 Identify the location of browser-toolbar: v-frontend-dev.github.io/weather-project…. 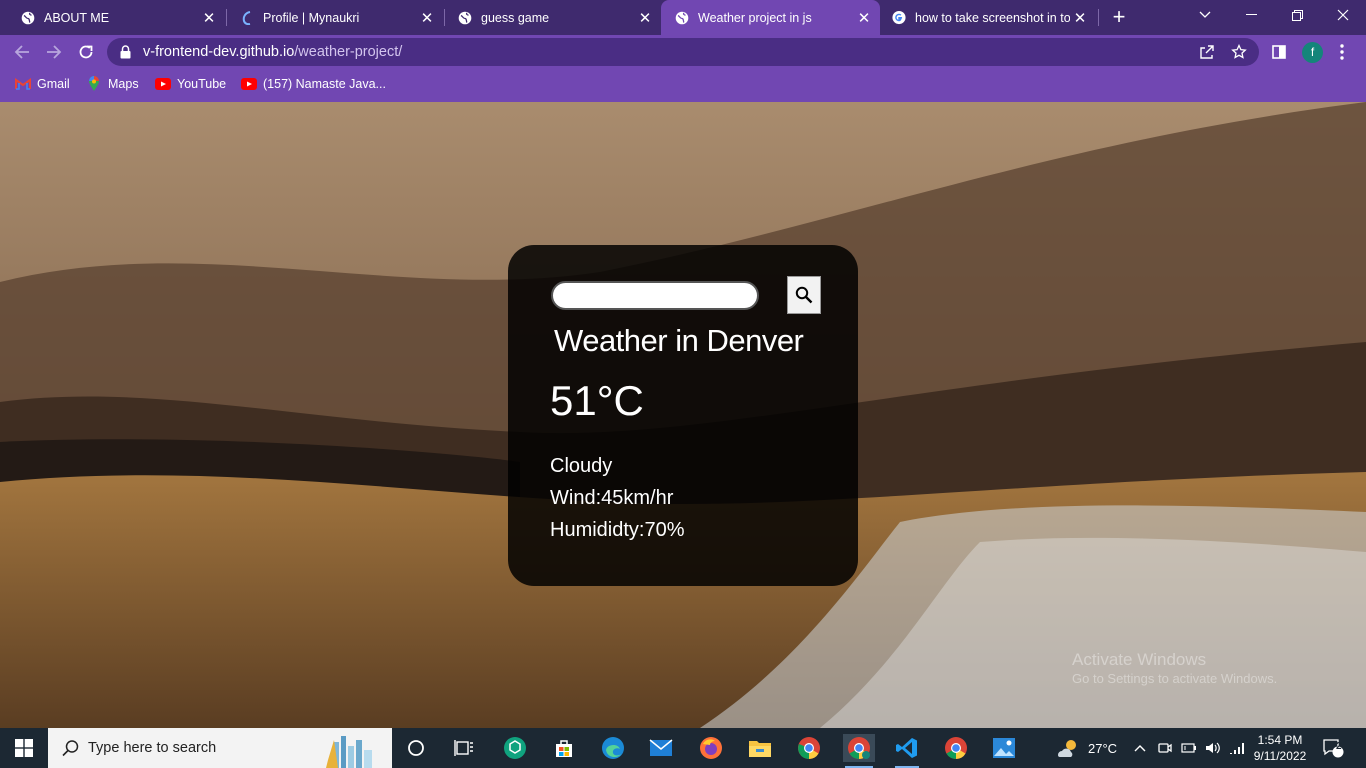
(683, 52).